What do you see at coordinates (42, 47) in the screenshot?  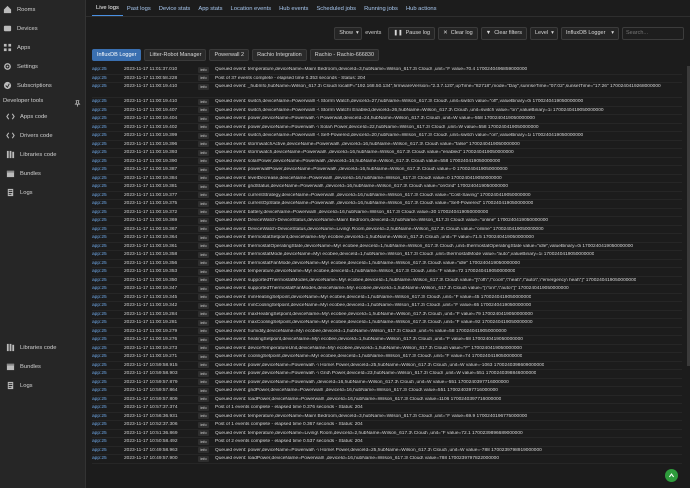 I see `sidebar-item-apps: Apps` at bounding box center [42, 47].